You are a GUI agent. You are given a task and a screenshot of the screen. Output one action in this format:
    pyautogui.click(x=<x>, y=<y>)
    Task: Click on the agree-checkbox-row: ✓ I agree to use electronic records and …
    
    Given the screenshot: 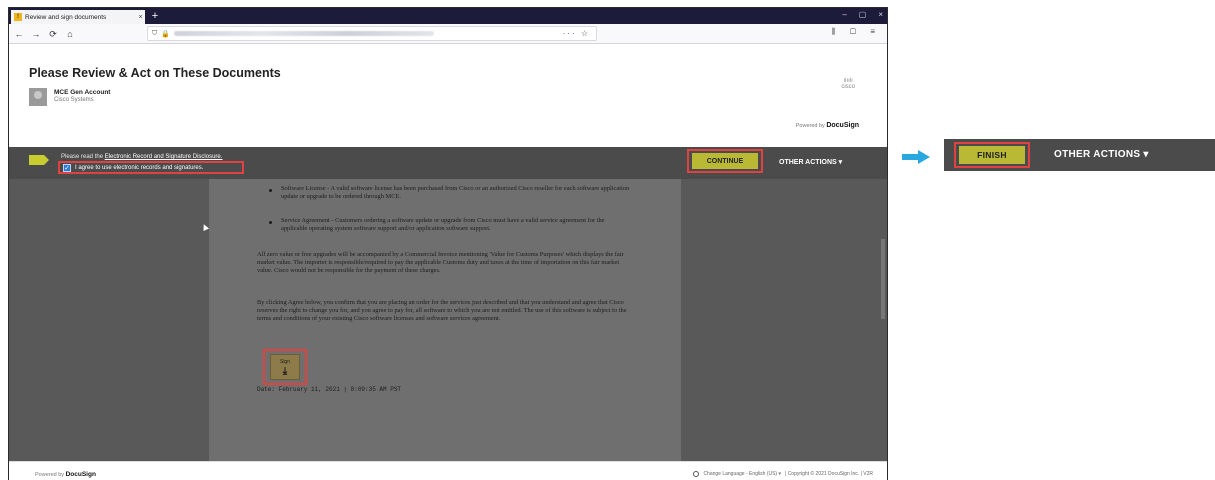 What is the action you would take?
    pyautogui.click(x=151, y=167)
    